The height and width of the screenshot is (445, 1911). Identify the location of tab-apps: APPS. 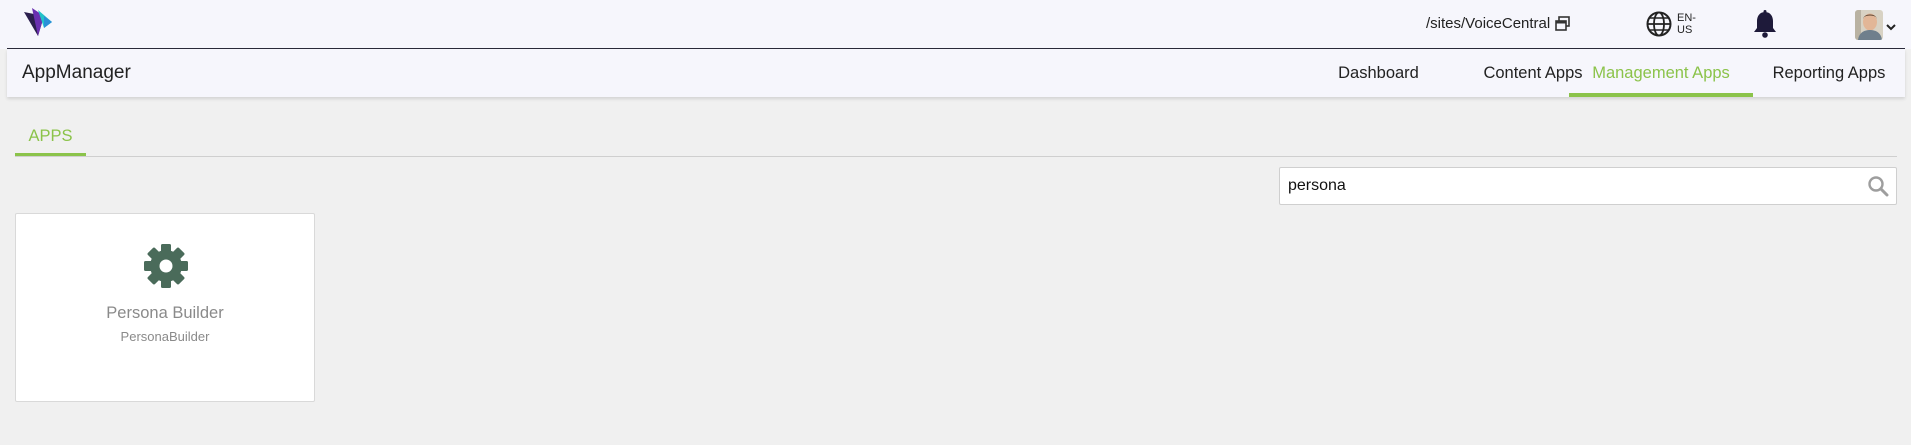
(50, 139).